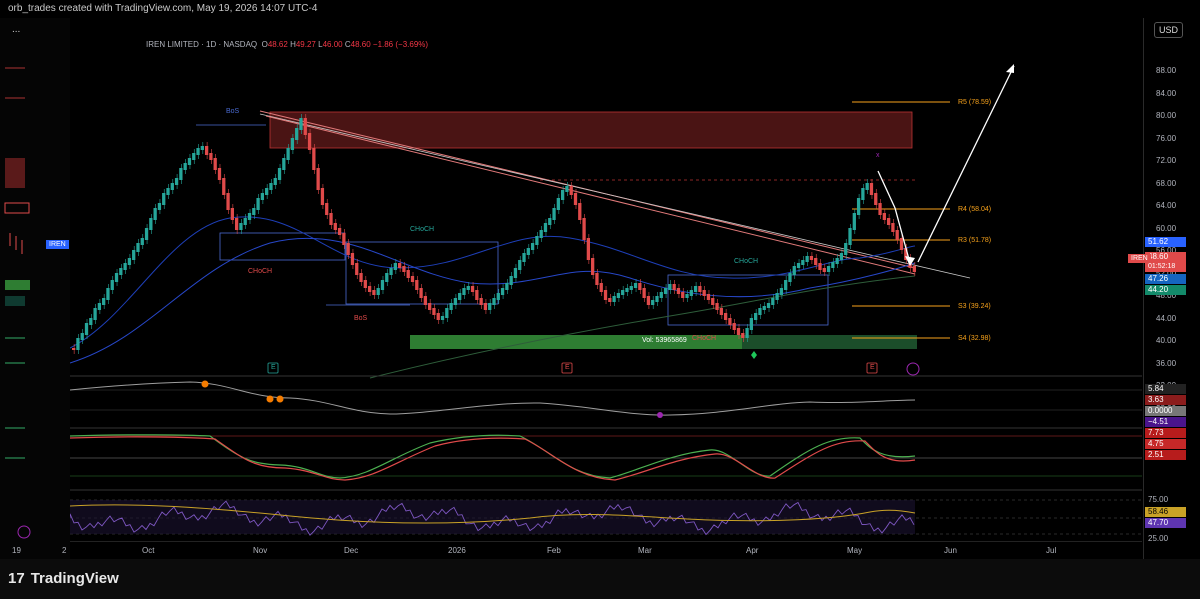  I want to click on stoch-label-b: 4.75, so click(1165, 444).